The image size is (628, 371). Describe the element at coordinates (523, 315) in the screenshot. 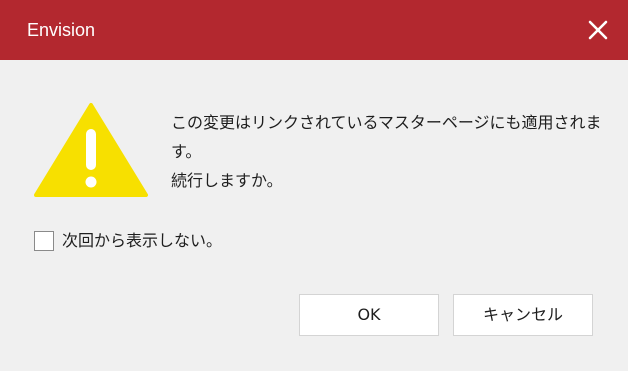

I see `cancel-button: キャンセル` at that location.